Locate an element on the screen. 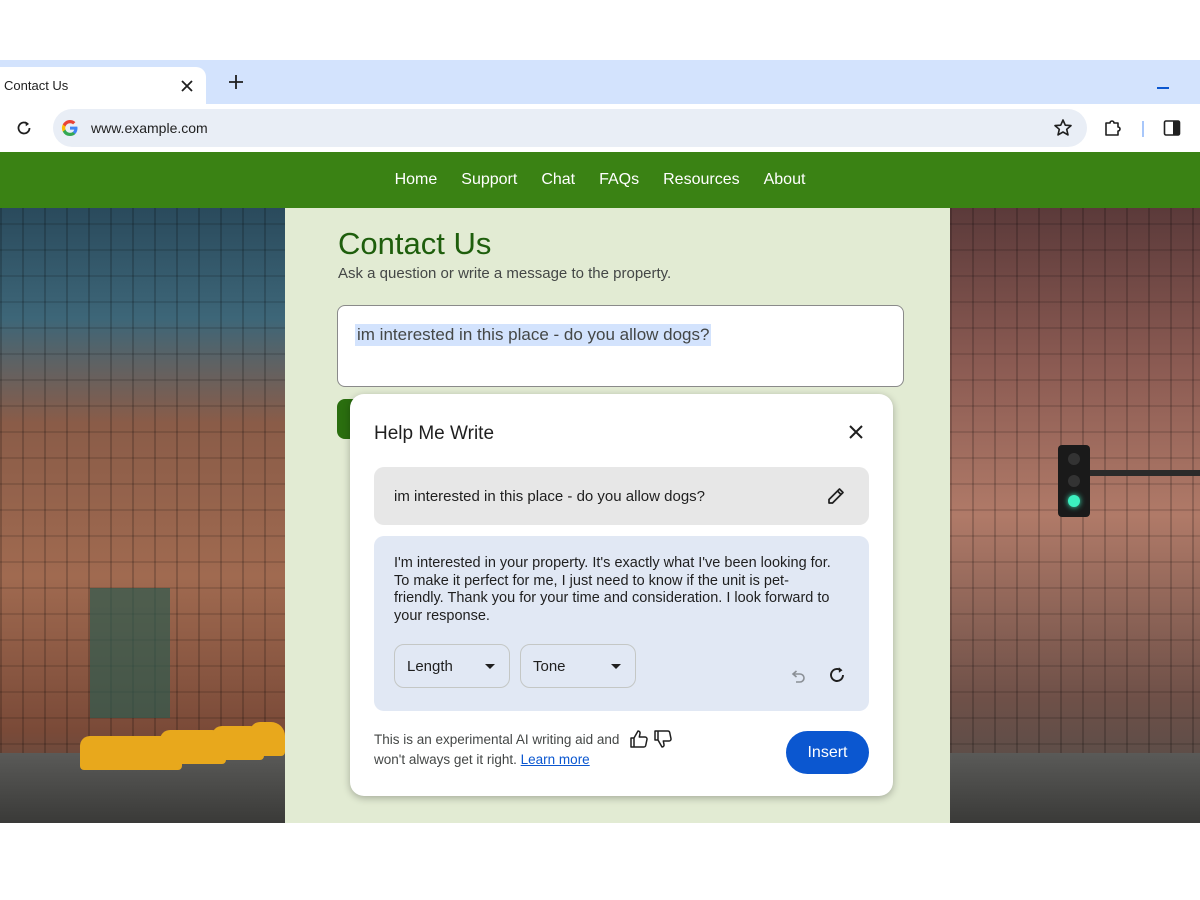  traffic-light-pole is located at coordinates (1145, 473).